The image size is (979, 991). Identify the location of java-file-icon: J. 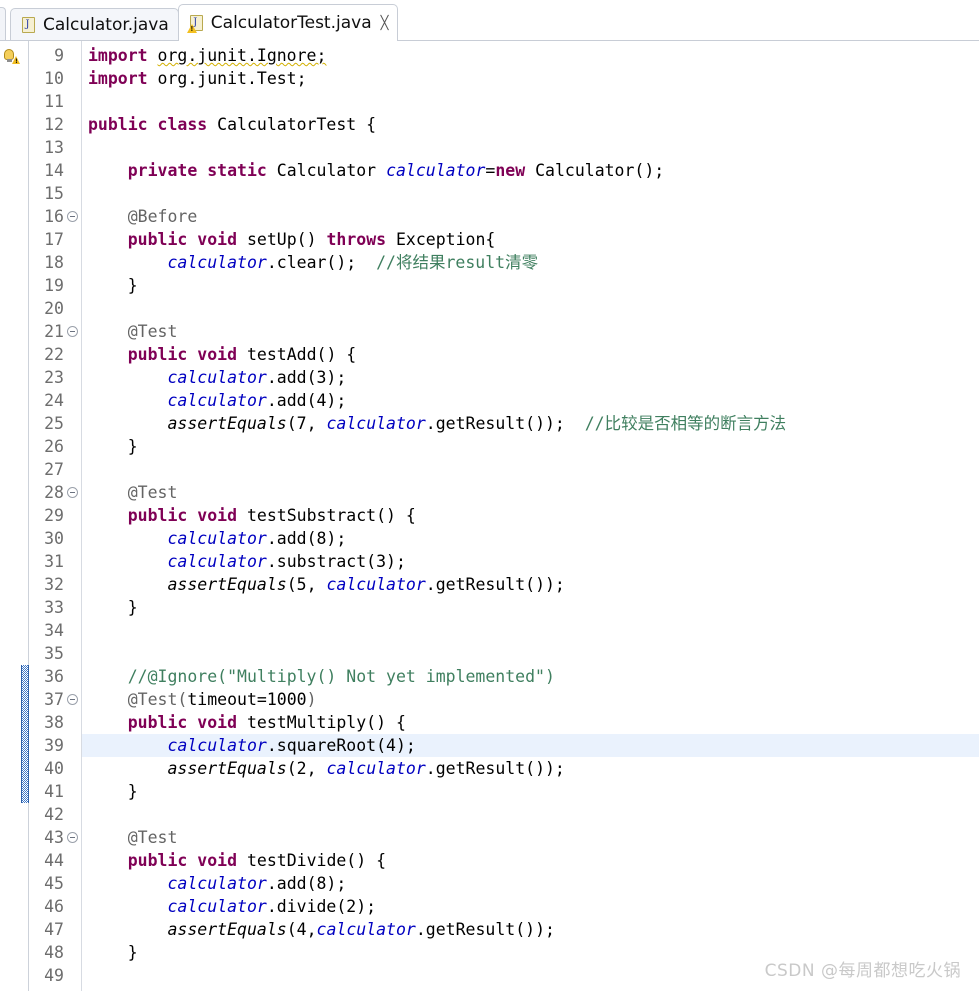
(29, 25).